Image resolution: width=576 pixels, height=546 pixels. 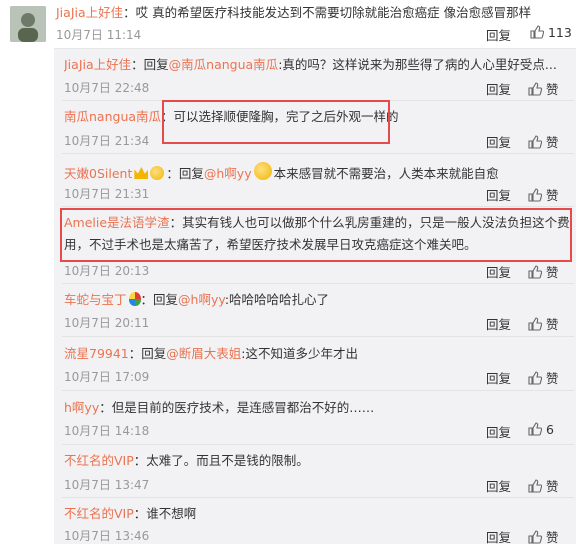 What do you see at coordinates (107, 431) in the screenshot?
I see `reply-time: 10月7日 14:18` at bounding box center [107, 431].